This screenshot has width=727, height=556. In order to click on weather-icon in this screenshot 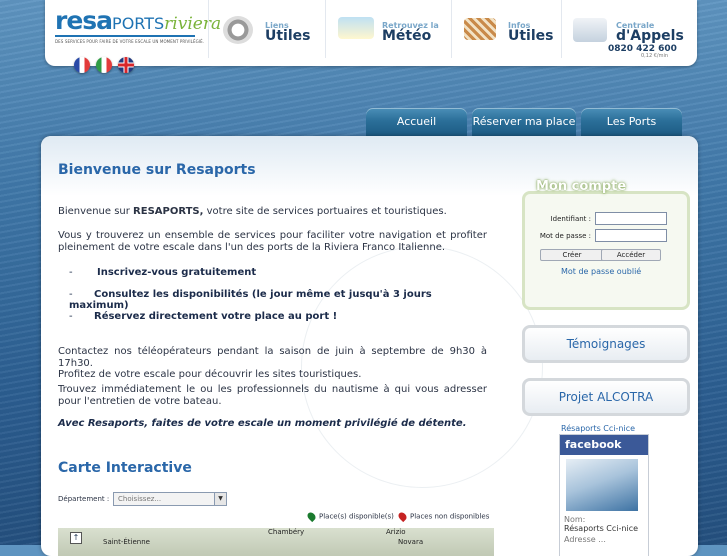, I will do `click(356, 28)`.